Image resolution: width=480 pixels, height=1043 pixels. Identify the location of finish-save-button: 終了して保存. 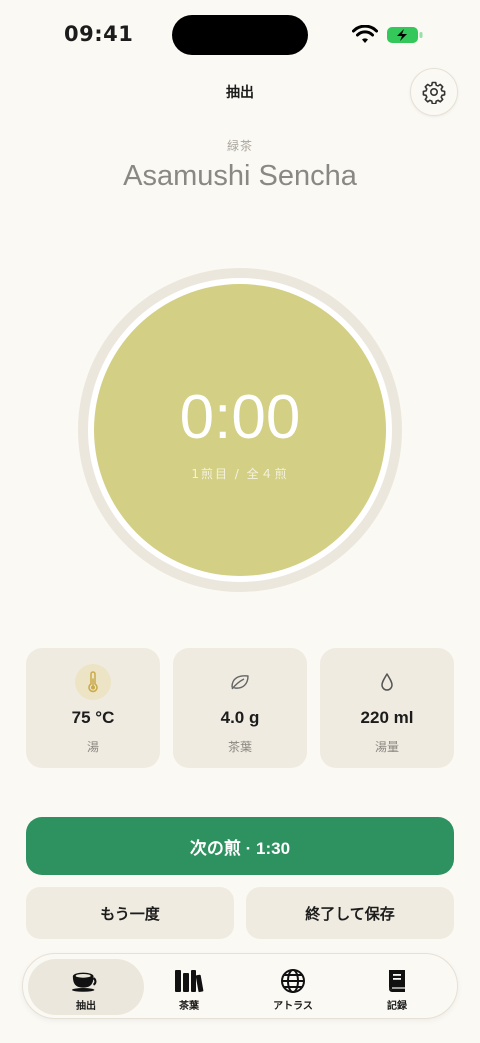
(350, 913).